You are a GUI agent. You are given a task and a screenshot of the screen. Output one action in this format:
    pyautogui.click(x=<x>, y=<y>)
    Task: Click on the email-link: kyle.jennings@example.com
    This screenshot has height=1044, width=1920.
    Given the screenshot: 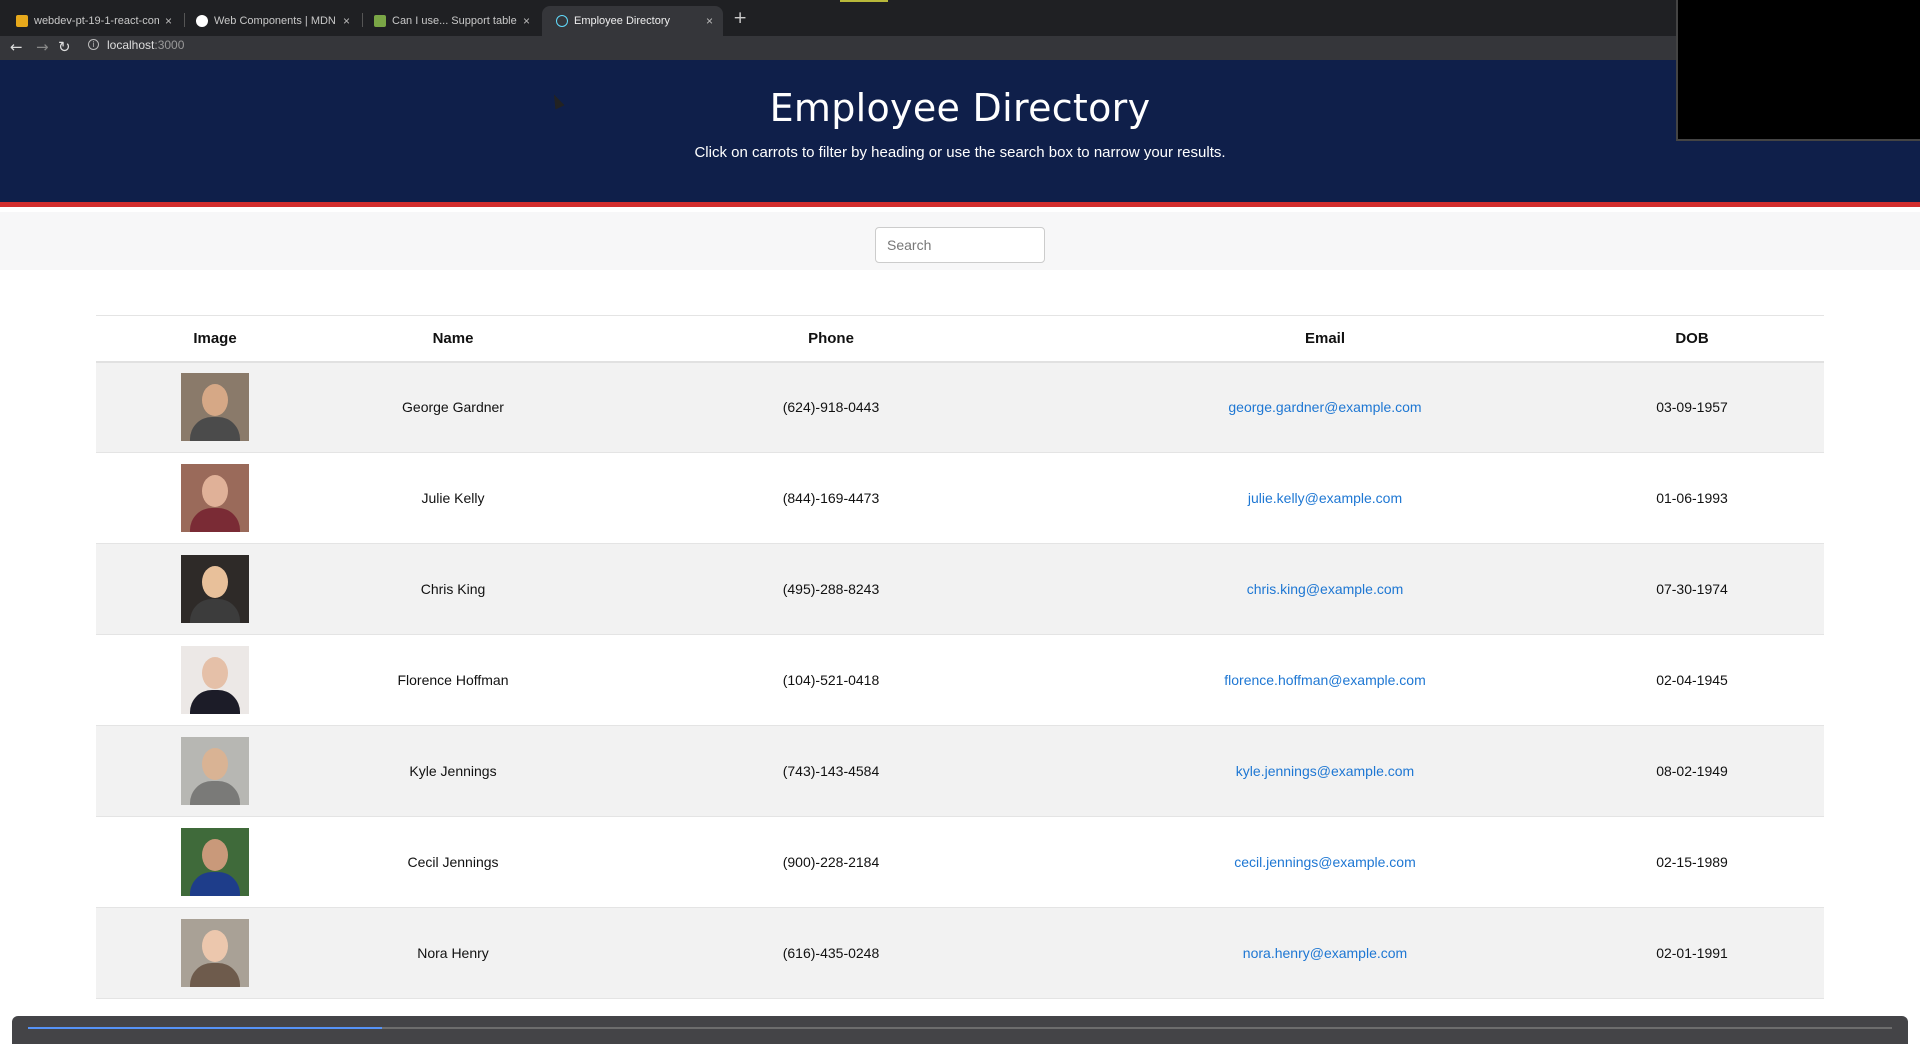 What is the action you would take?
    pyautogui.click(x=1325, y=771)
    